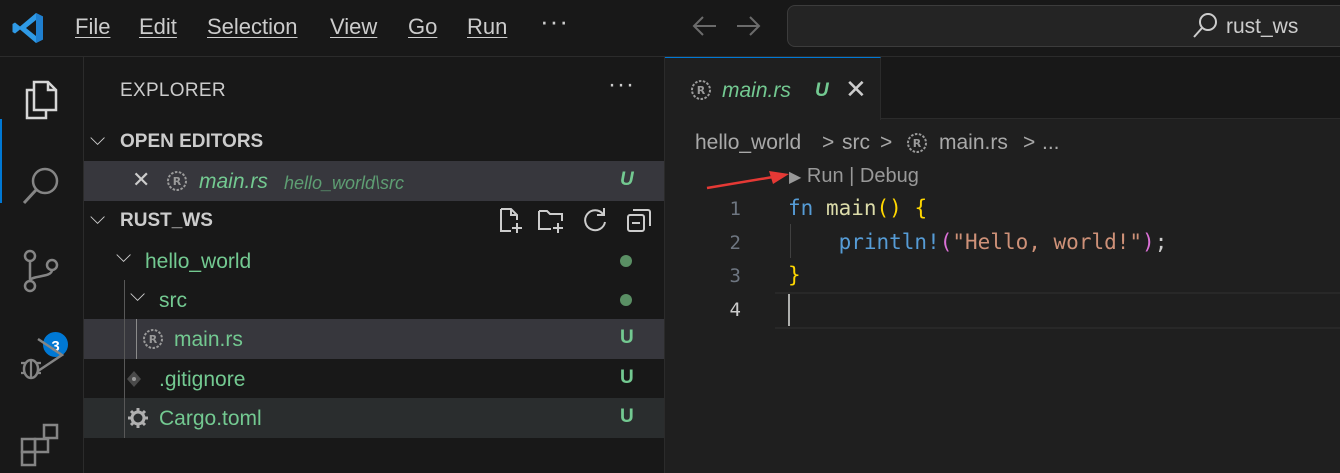 This screenshot has width=1340, height=473. Describe the element at coordinates (198, 261) in the screenshot. I see `tree-item-label: hello_world` at that location.